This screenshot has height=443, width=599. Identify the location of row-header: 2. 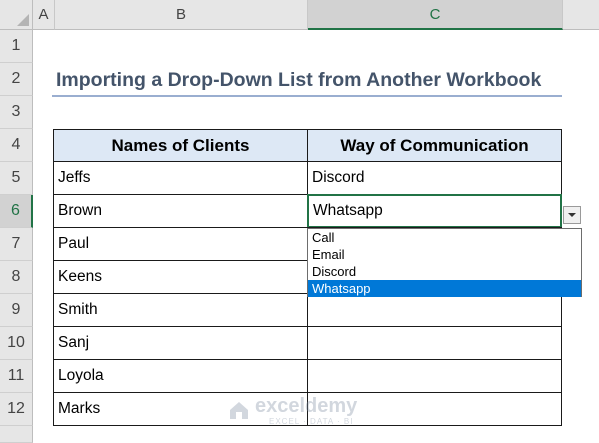
(16, 79).